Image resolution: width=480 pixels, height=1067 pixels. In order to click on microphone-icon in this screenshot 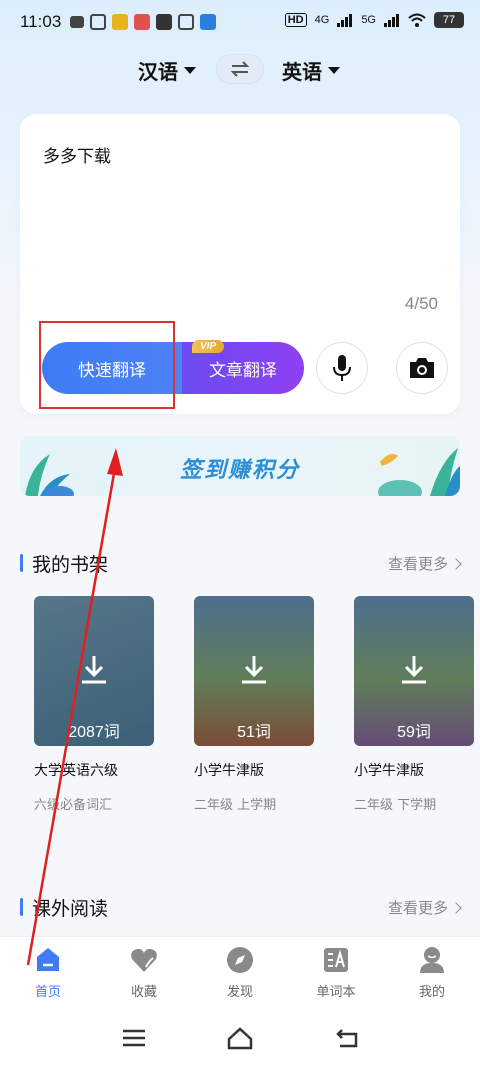, I will do `click(342, 368)`.